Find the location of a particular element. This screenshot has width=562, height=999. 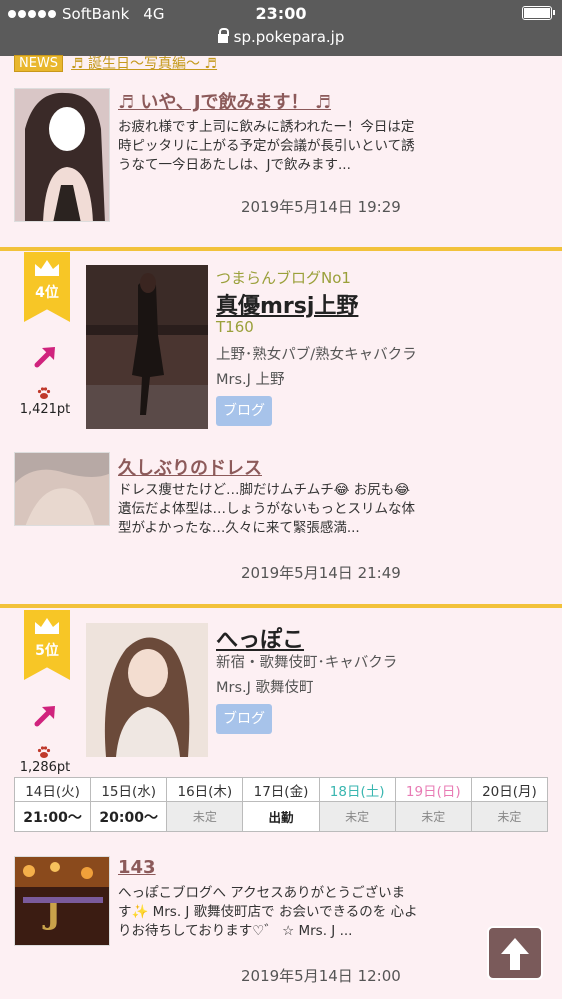

entry-date: 2019年5月14日 12:00 is located at coordinates (321, 976).